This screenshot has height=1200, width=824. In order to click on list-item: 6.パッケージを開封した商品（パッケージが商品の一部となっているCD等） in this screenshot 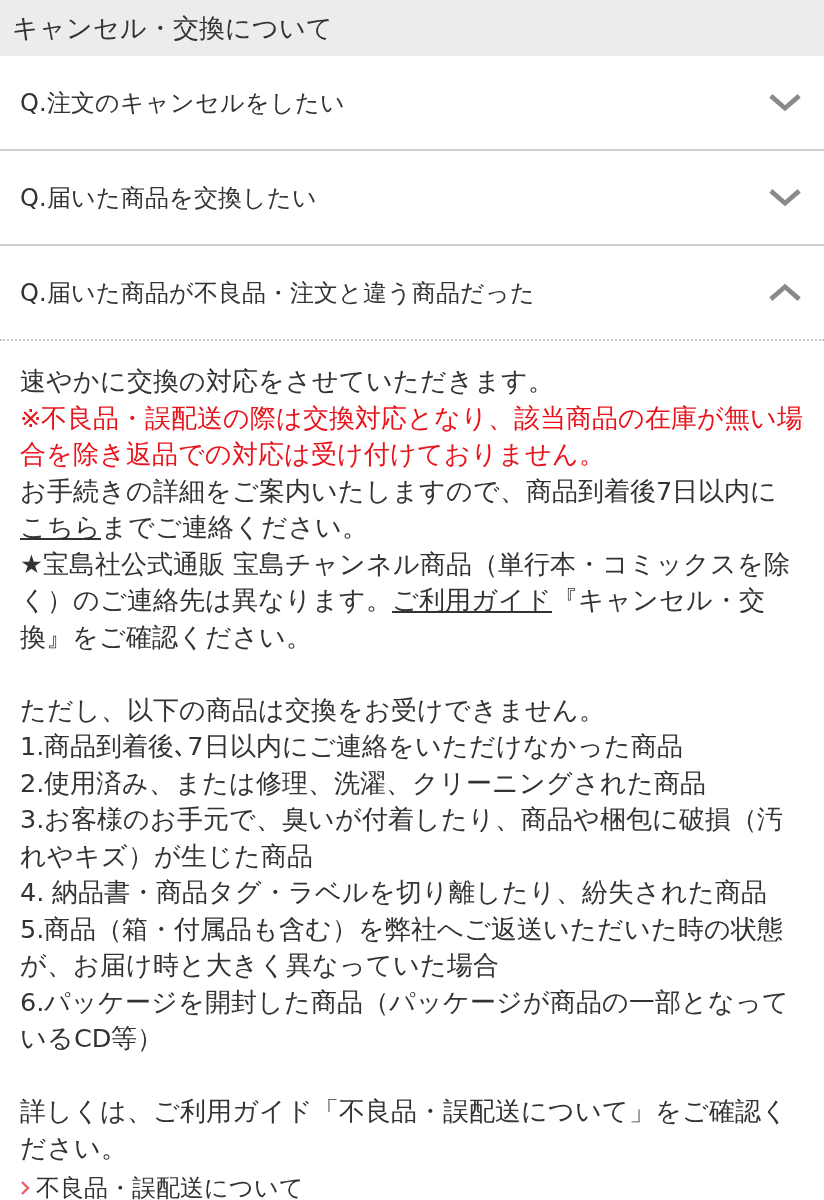, I will do `click(405, 1020)`.